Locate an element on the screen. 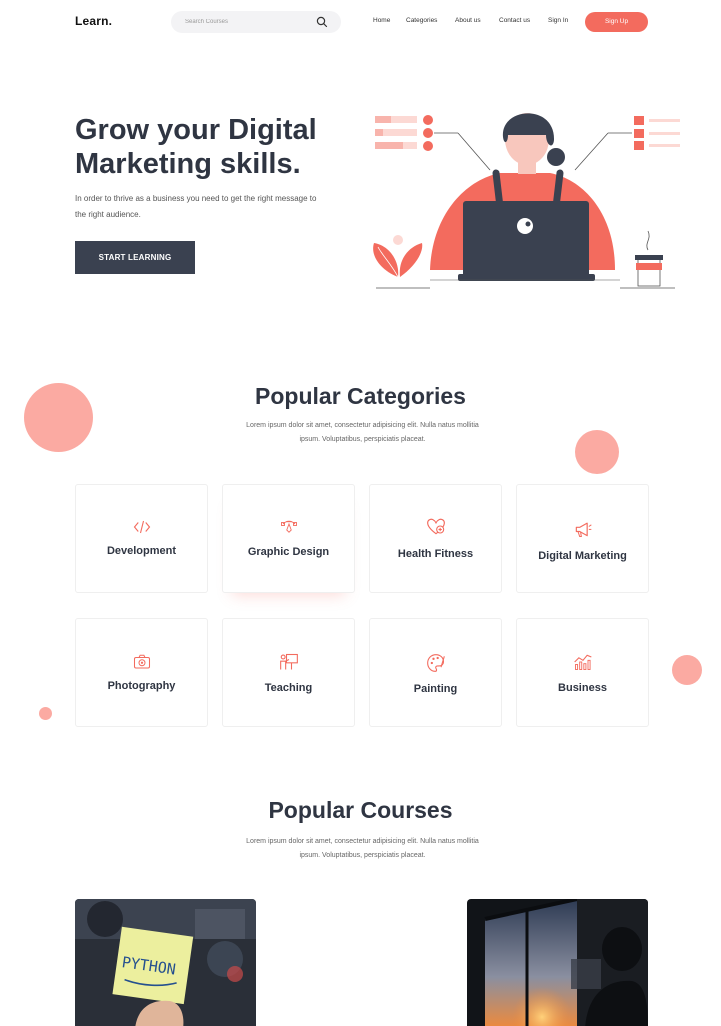 This screenshot has height=1026, width=721. nav-link-contact: Contact us is located at coordinates (514, 20).